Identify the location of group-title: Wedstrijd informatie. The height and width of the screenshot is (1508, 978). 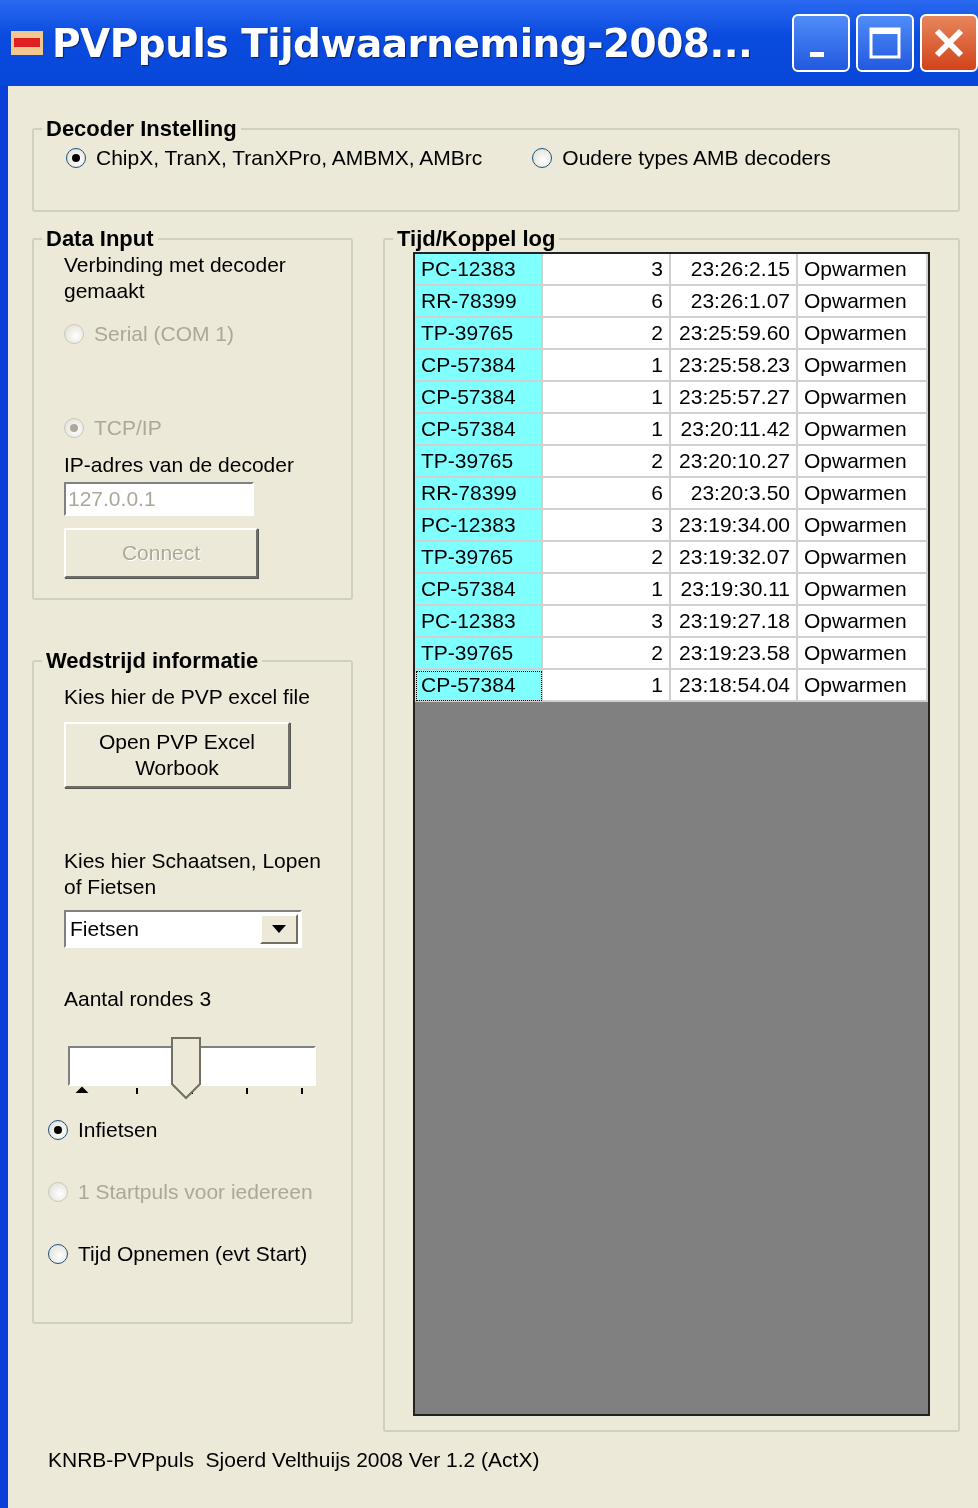
(152, 661).